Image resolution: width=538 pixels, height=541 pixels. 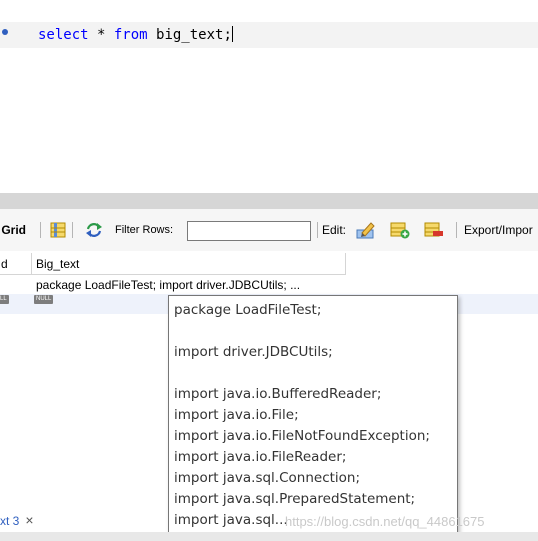 I want to click on result-grid-label: t Grid, so click(x=13, y=230).